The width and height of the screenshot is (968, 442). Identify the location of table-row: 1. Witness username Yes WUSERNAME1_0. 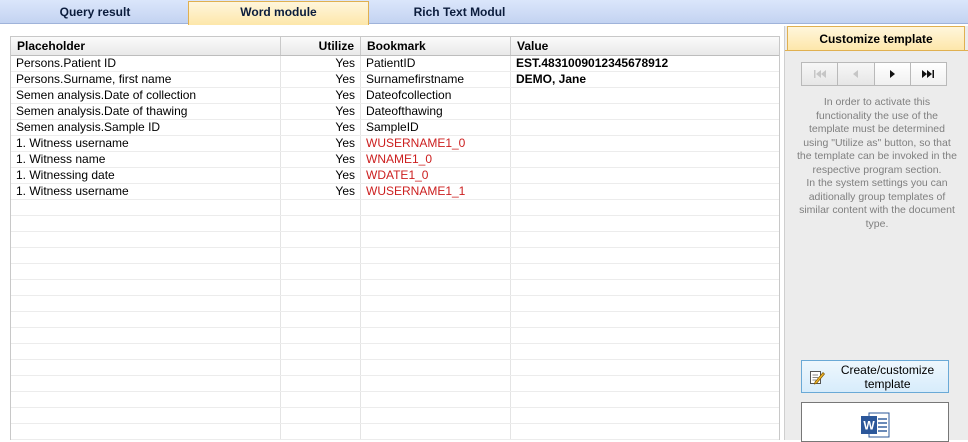
(395, 144).